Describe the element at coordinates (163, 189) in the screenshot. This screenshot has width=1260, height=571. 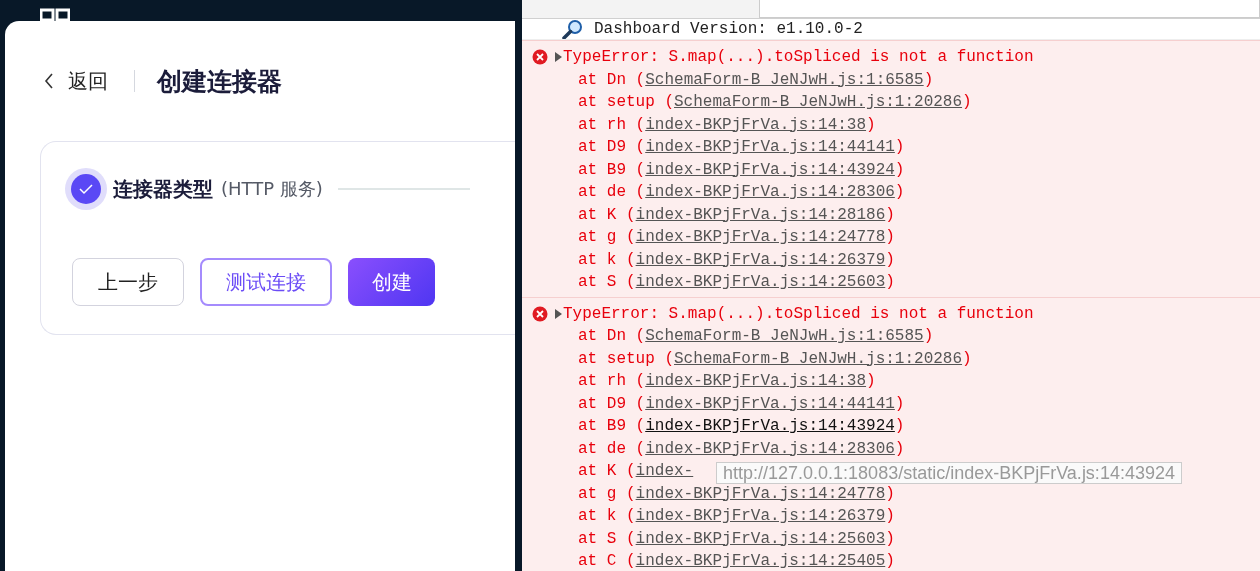
I see `step-title: 连接器类型` at that location.